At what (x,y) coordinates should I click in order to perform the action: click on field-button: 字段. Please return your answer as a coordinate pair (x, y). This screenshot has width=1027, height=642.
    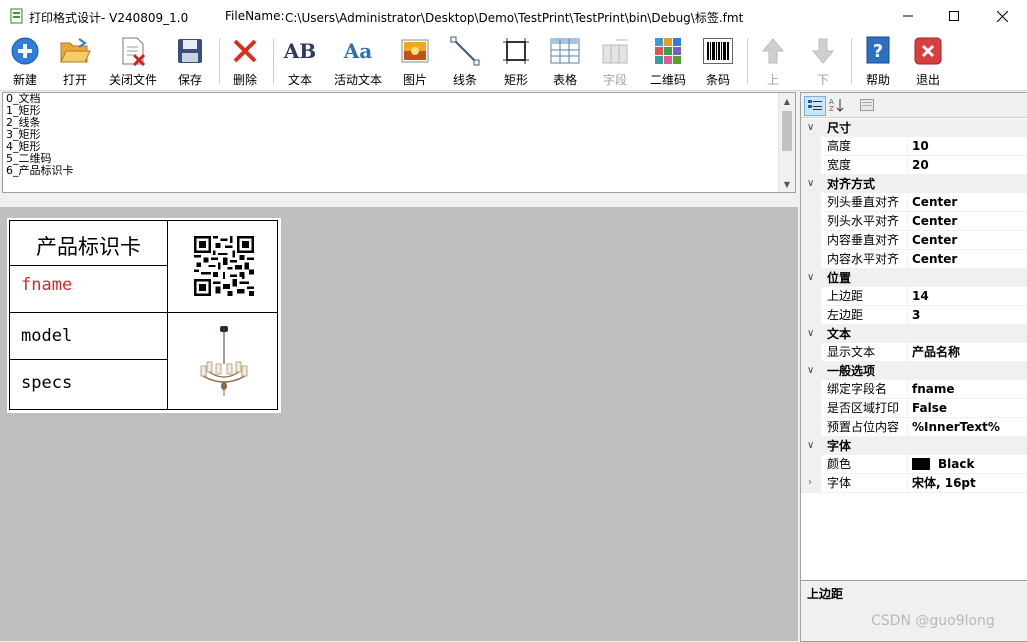
    Looking at the image, I should click on (615, 61).